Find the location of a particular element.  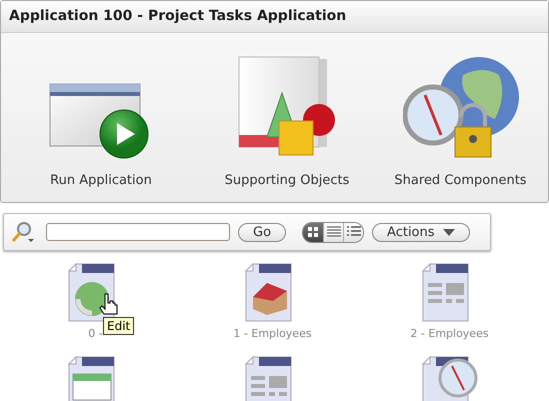

page-label: 1 - Employees is located at coordinates (272, 333).